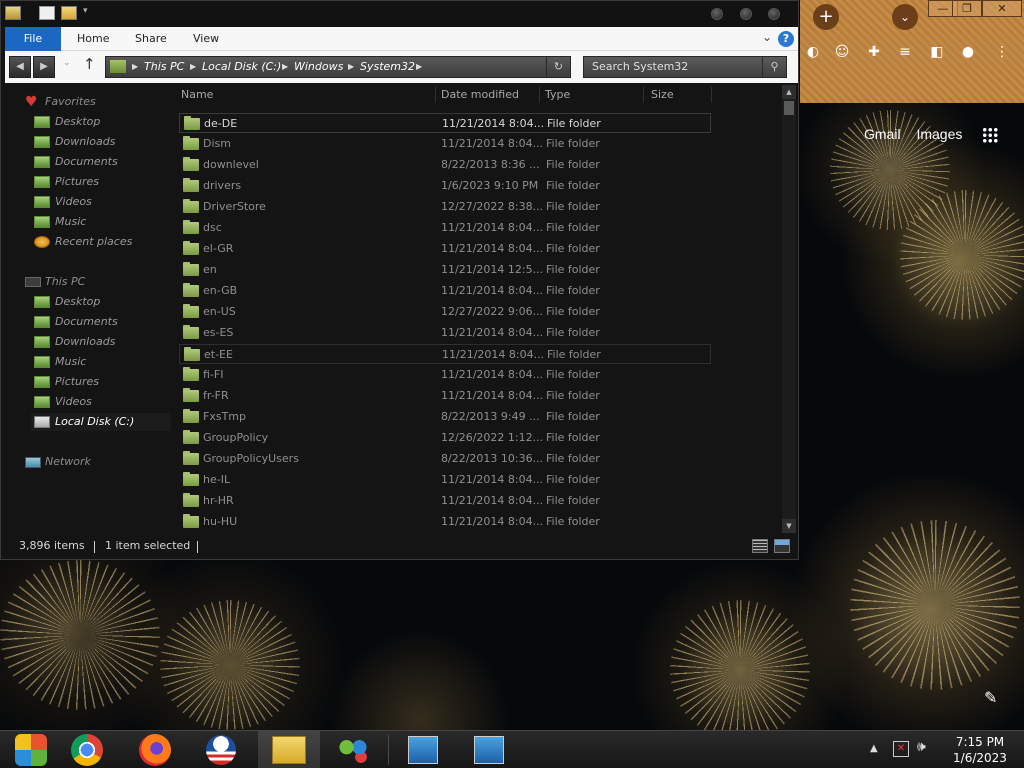 This screenshot has height=768, width=1024. What do you see at coordinates (61, 402) in the screenshot?
I see `nav-item-pc-videos: Videos` at bounding box center [61, 402].